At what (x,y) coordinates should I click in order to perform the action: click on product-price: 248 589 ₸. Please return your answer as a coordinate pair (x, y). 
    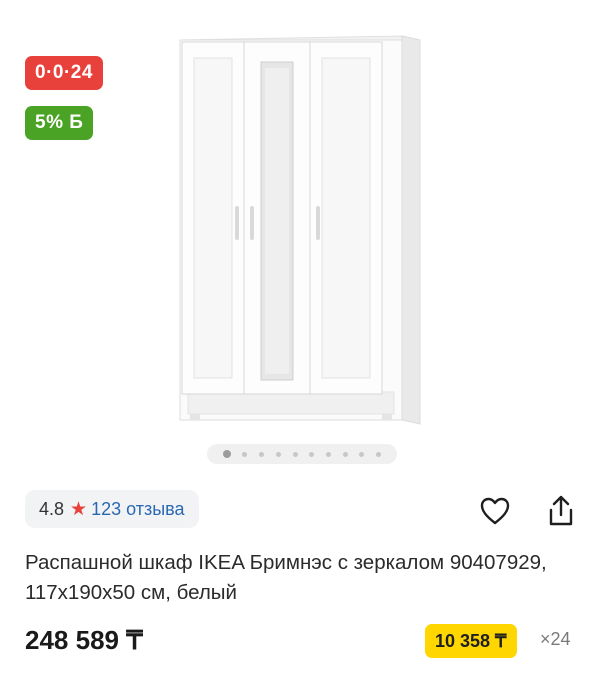
    Looking at the image, I should click on (84, 640).